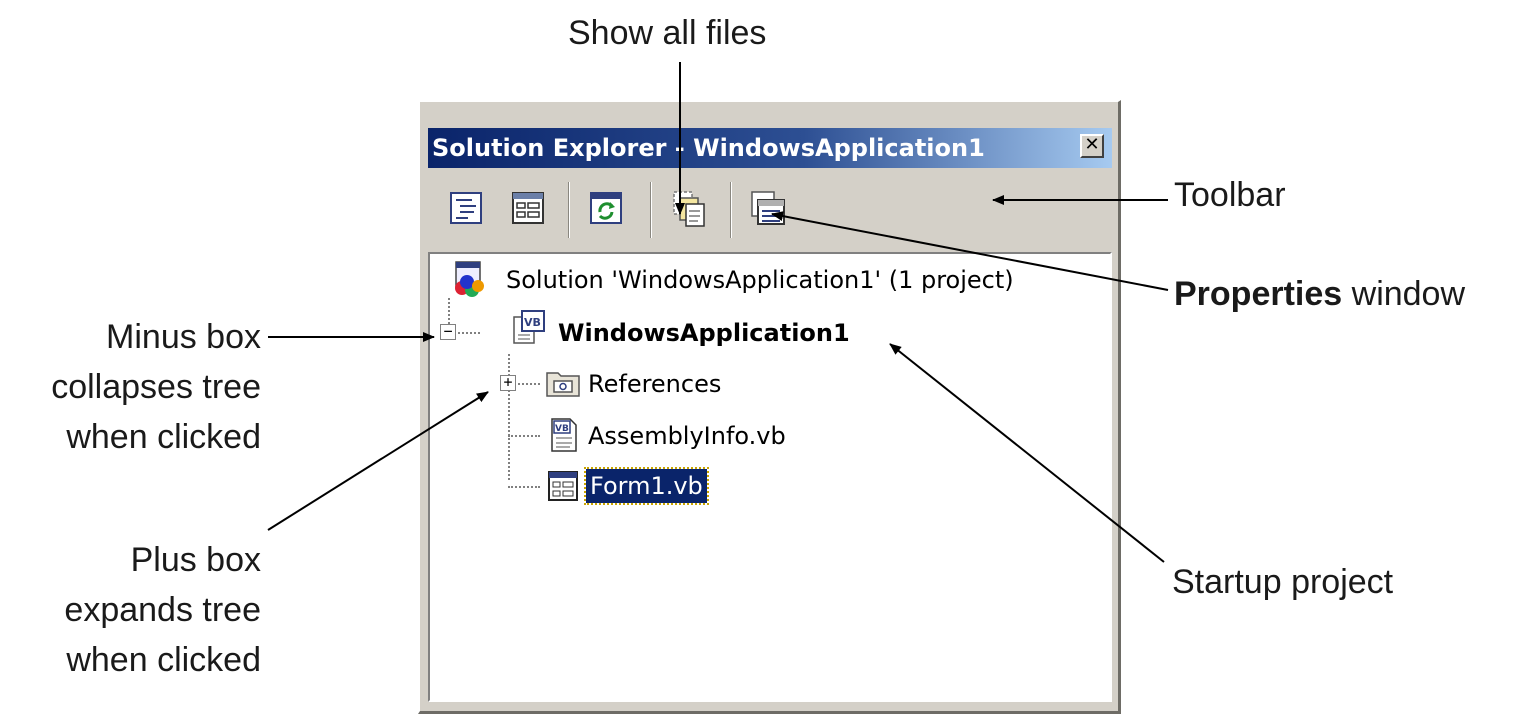 The height and width of the screenshot is (716, 1529). Describe the element at coordinates (1027, 453) in the screenshot. I see `arrow-startup-project` at that location.